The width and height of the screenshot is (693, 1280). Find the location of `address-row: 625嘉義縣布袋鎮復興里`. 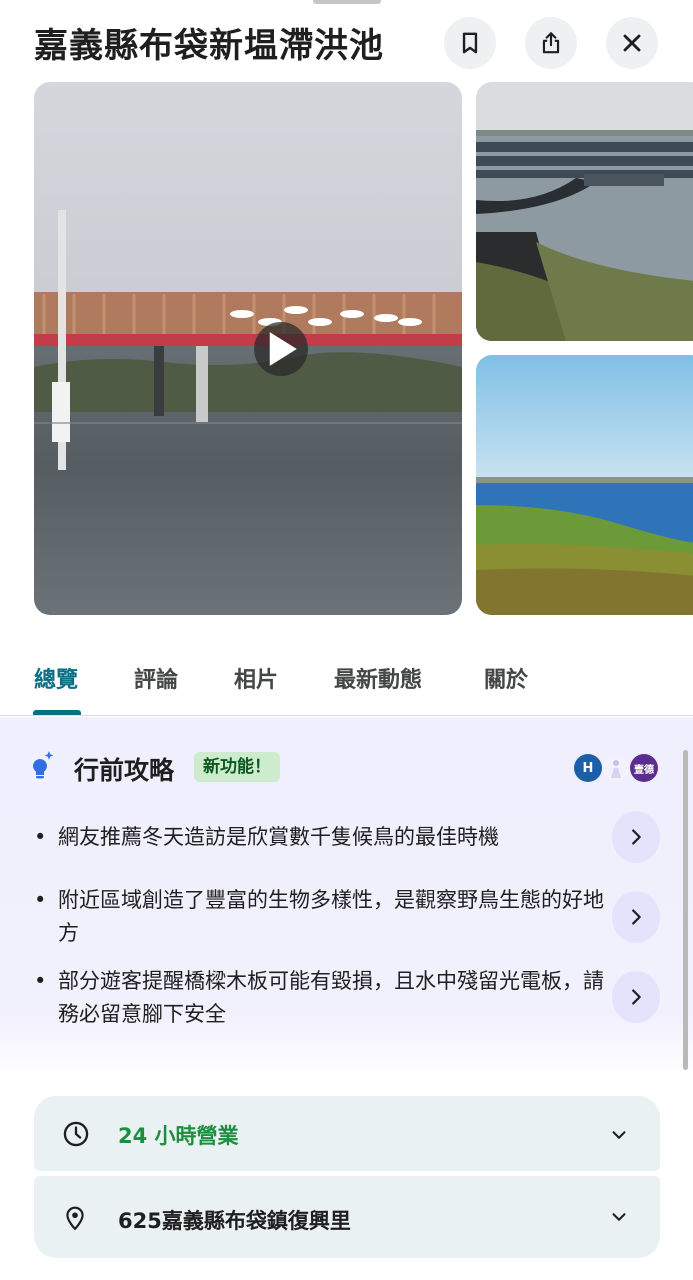

address-row: 625嘉義縣布袋鎮復興里 is located at coordinates (347, 1217).